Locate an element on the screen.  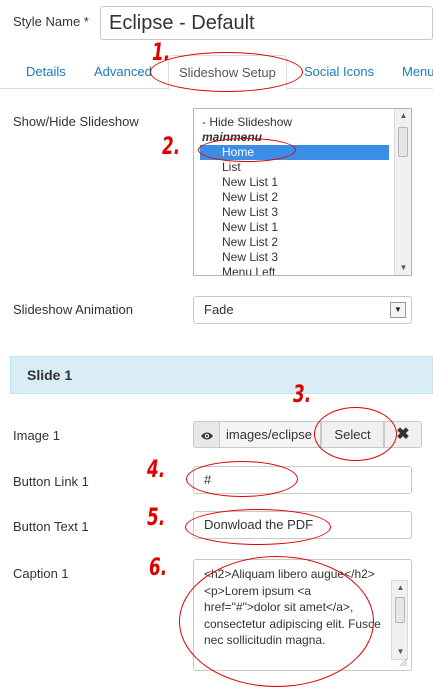
annotation-number-5: 5. is located at coordinates (156, 517).